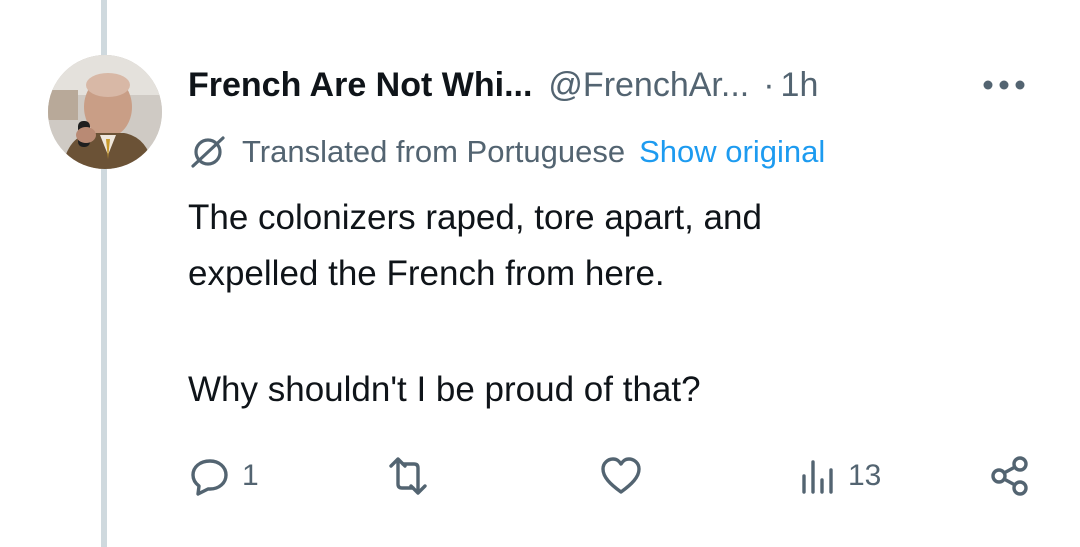  I want to click on tweet-actions: 1 13, so click(610, 476).